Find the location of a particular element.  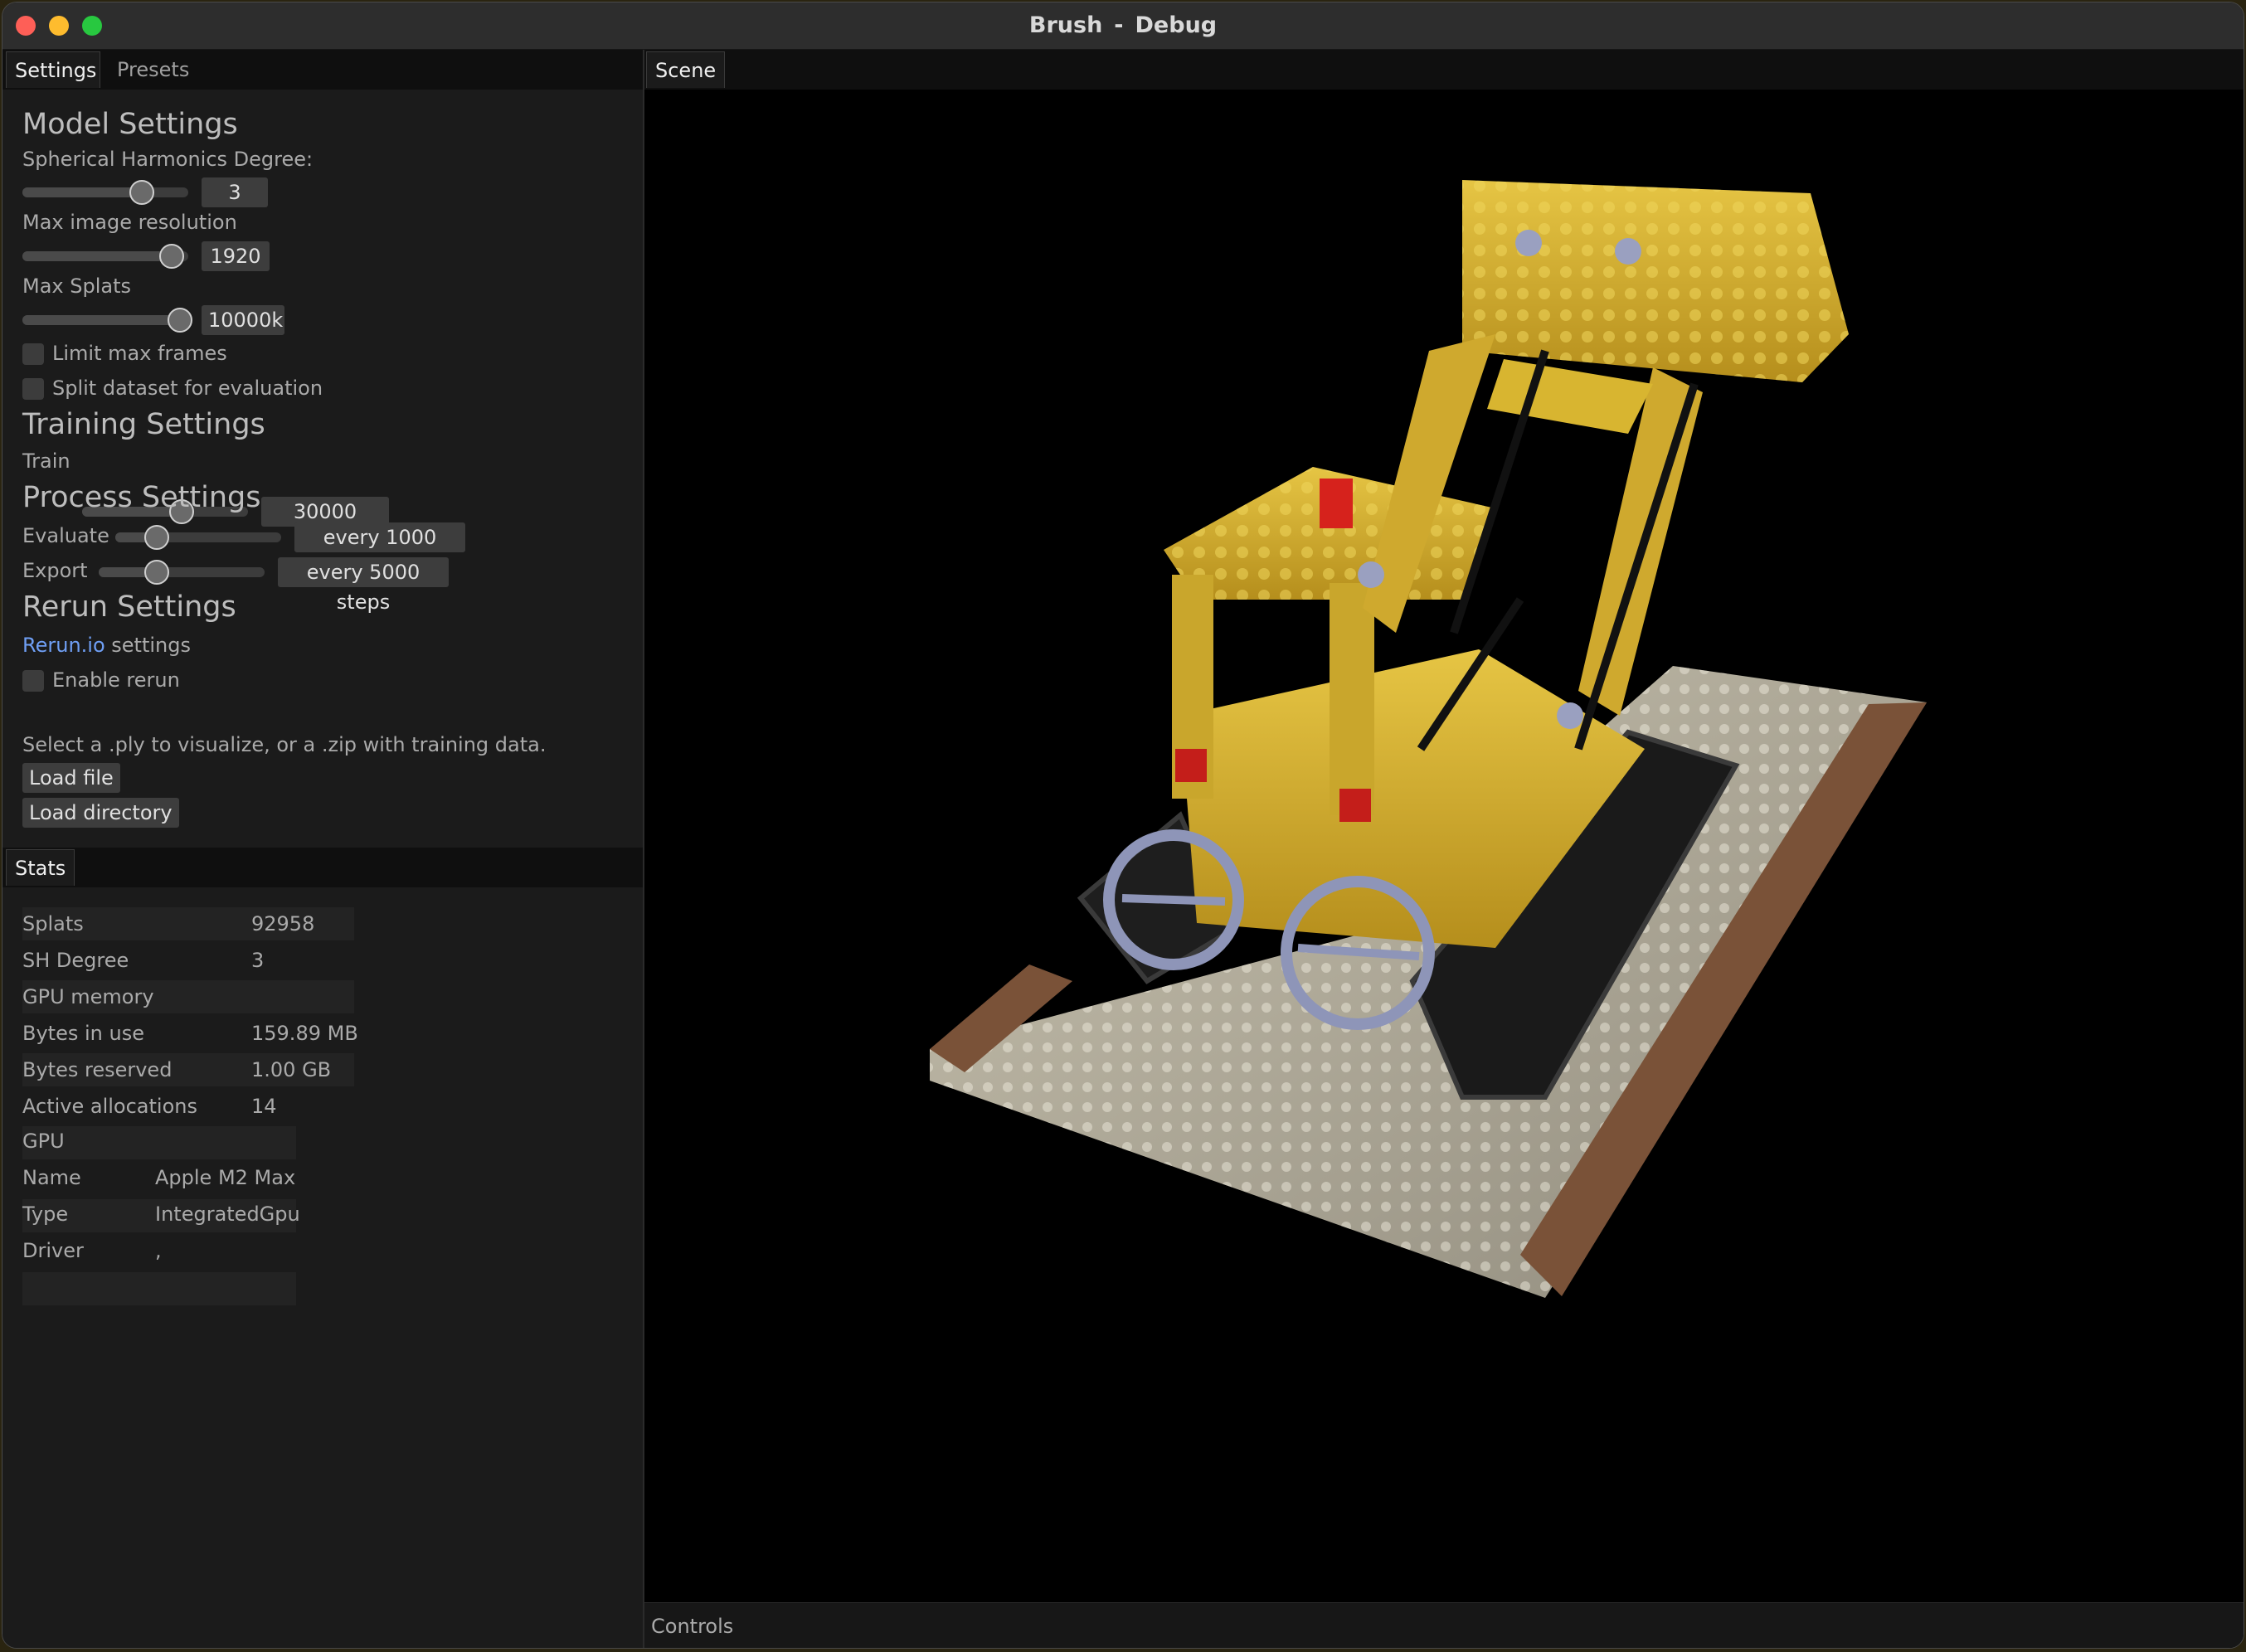

tab-settings: Settings is located at coordinates (53, 69).